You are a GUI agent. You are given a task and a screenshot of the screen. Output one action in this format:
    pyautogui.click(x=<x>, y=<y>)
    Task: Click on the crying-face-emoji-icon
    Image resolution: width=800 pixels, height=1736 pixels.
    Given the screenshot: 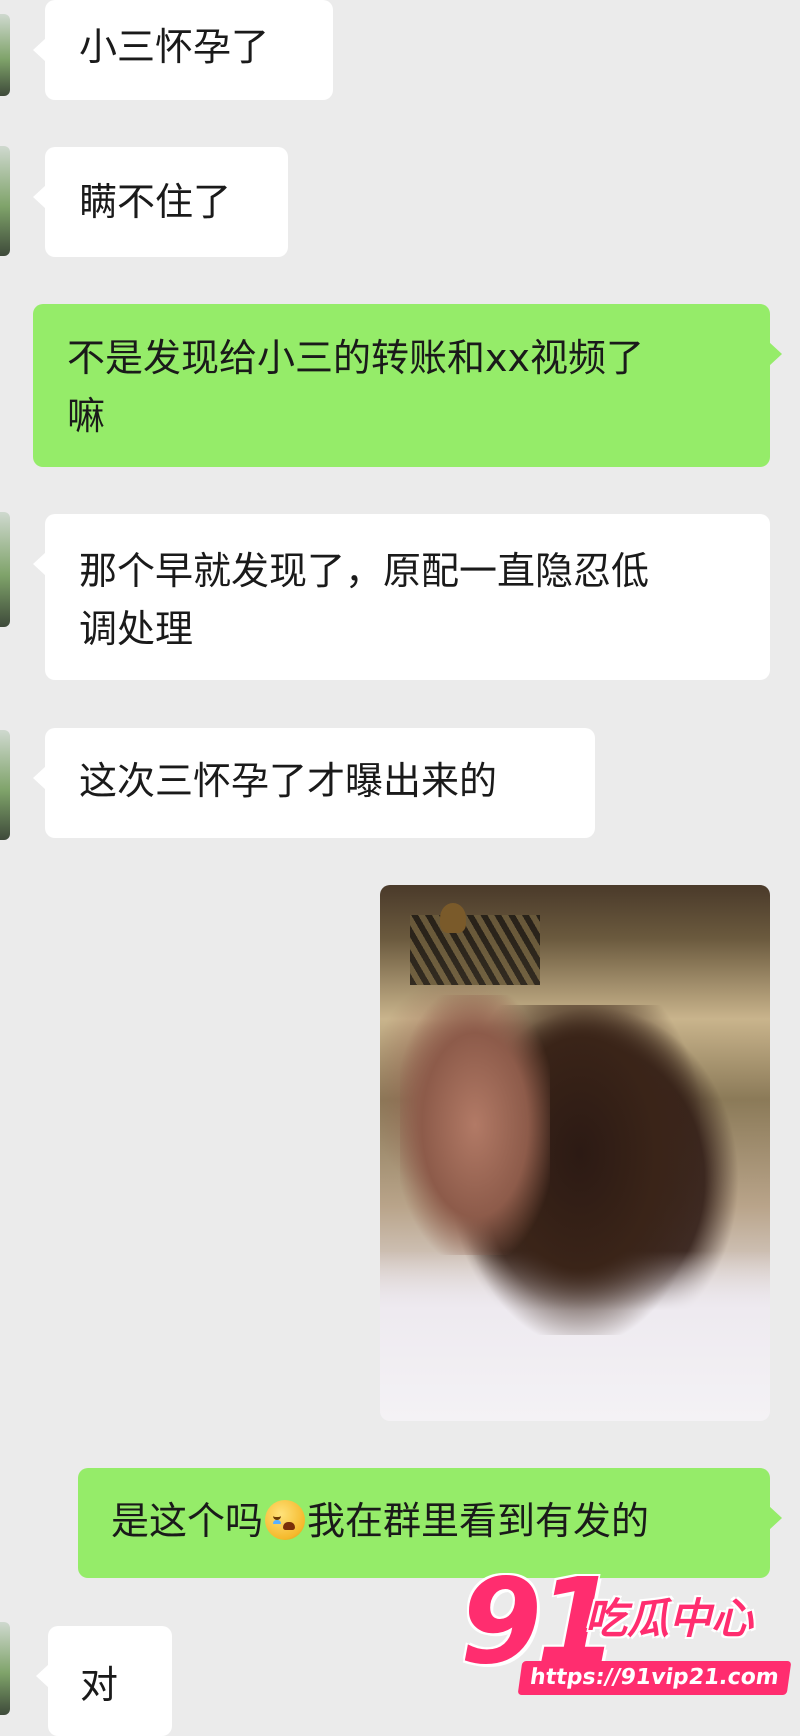 What is the action you would take?
    pyautogui.click(x=285, y=1520)
    